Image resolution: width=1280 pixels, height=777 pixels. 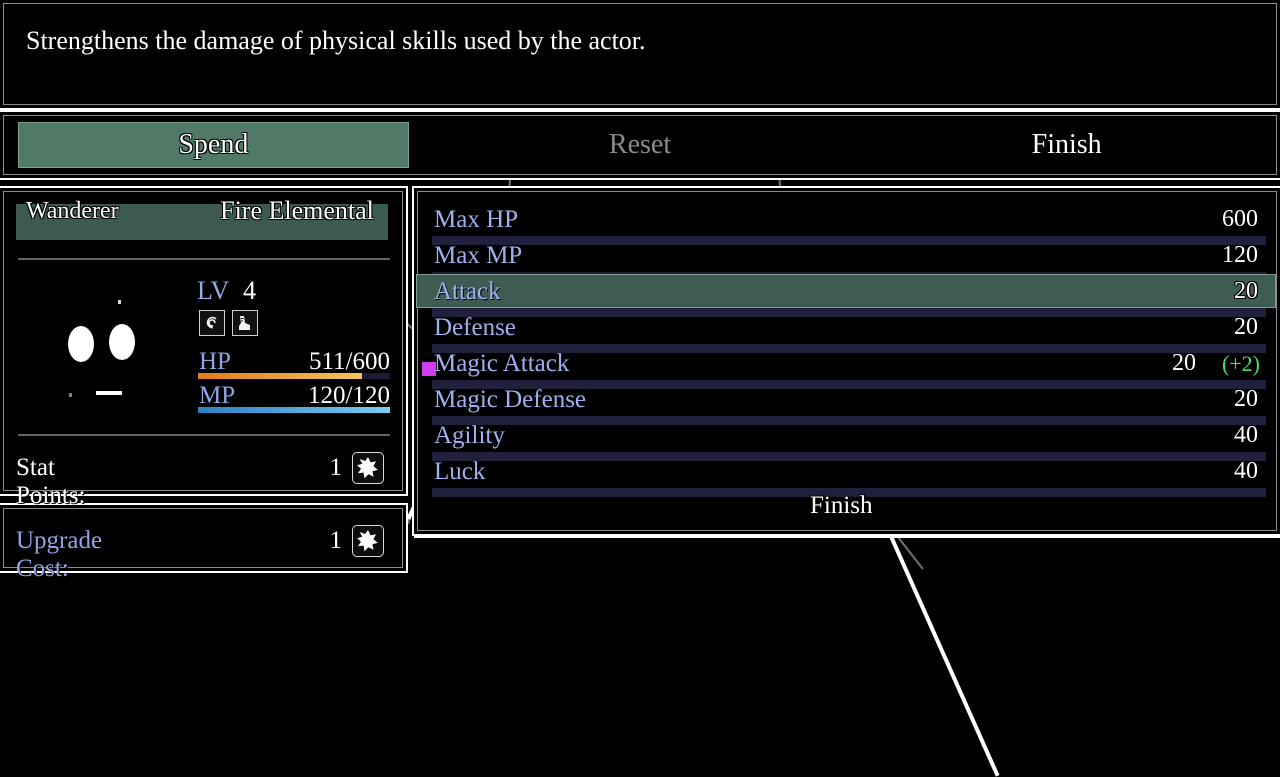 What do you see at coordinates (294, 410) in the screenshot?
I see `mp-gauge-fill` at bounding box center [294, 410].